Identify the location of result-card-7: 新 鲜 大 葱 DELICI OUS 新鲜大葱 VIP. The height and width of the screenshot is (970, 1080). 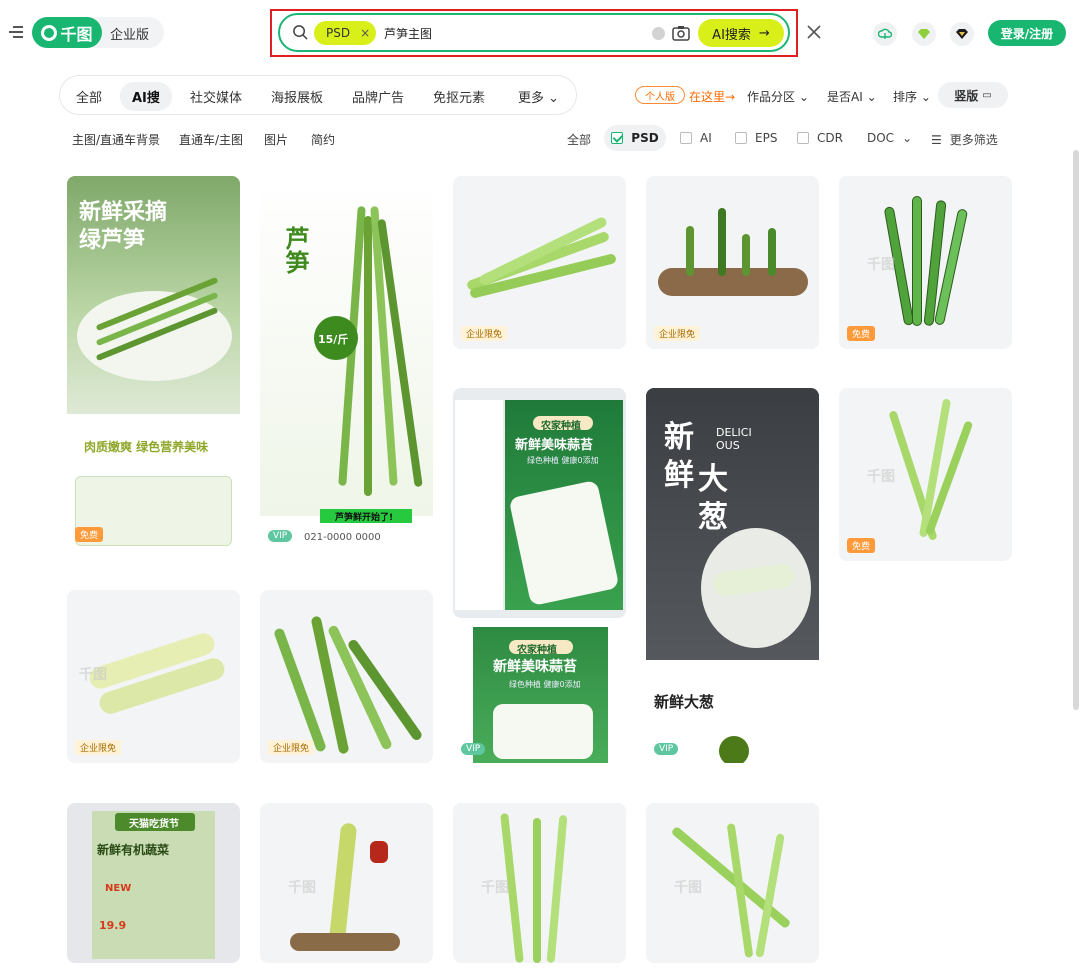
(732, 575).